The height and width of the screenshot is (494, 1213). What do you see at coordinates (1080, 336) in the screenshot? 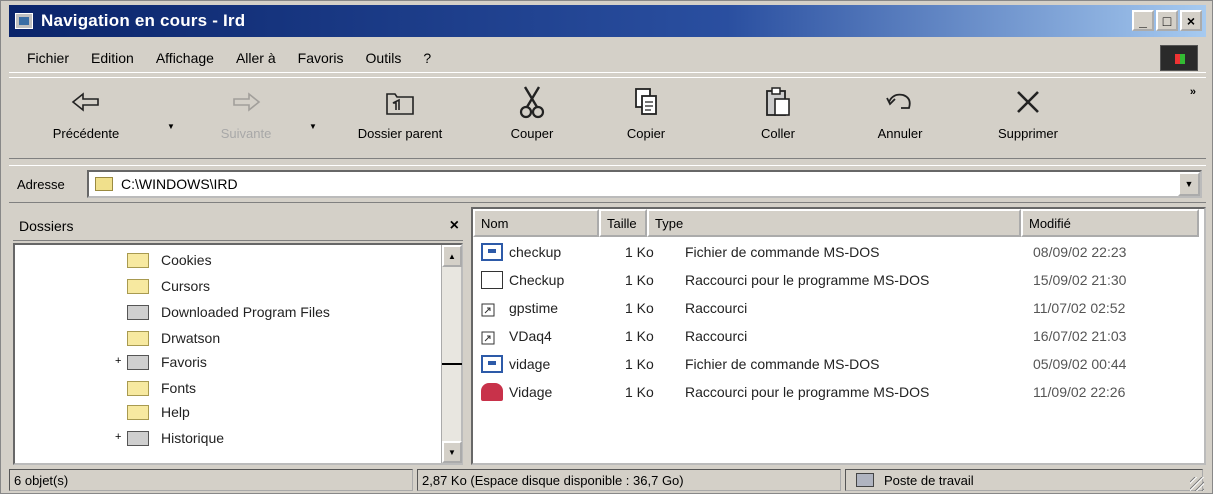
I see `file-modified: 16/07/02 21:03` at bounding box center [1080, 336].